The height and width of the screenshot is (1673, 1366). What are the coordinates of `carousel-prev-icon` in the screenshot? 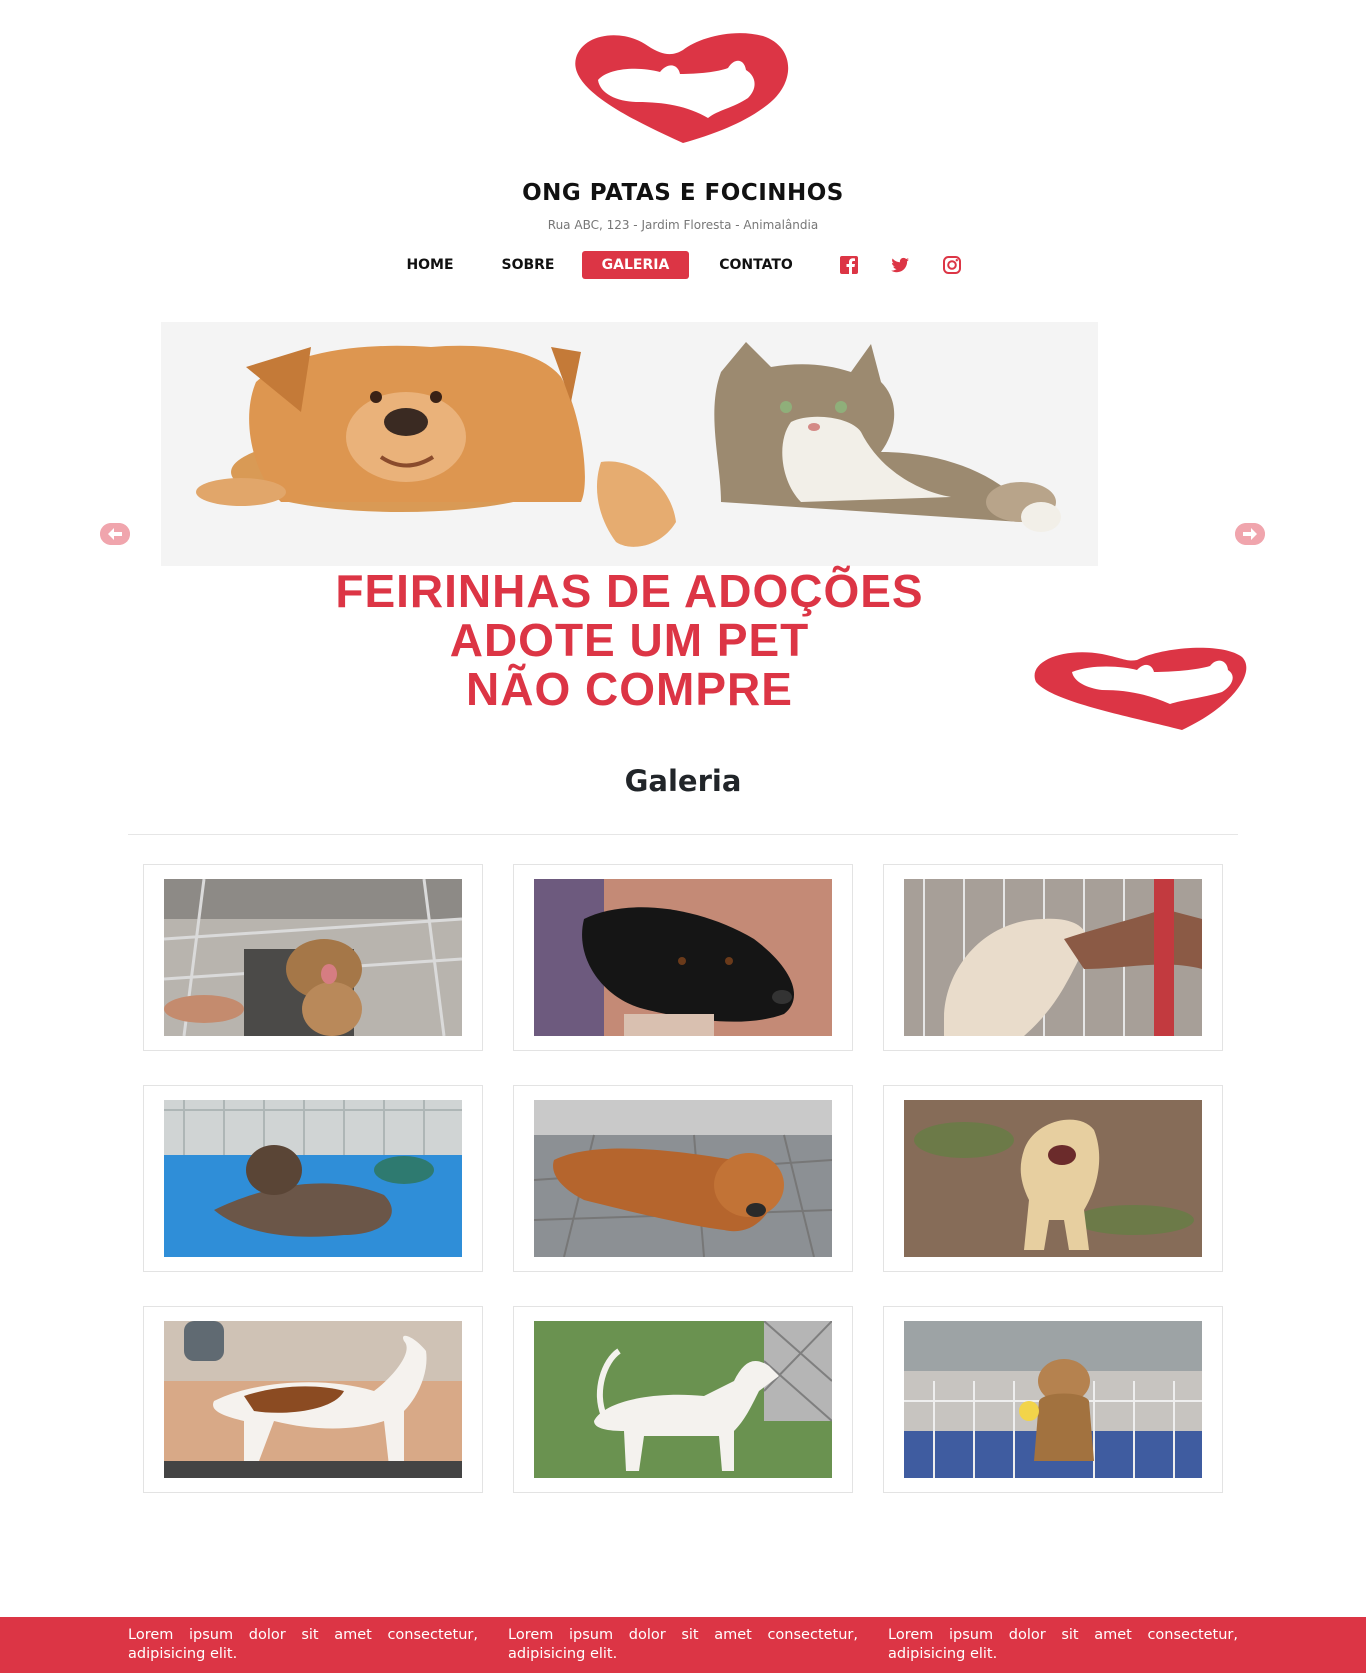 It's located at (115, 534).